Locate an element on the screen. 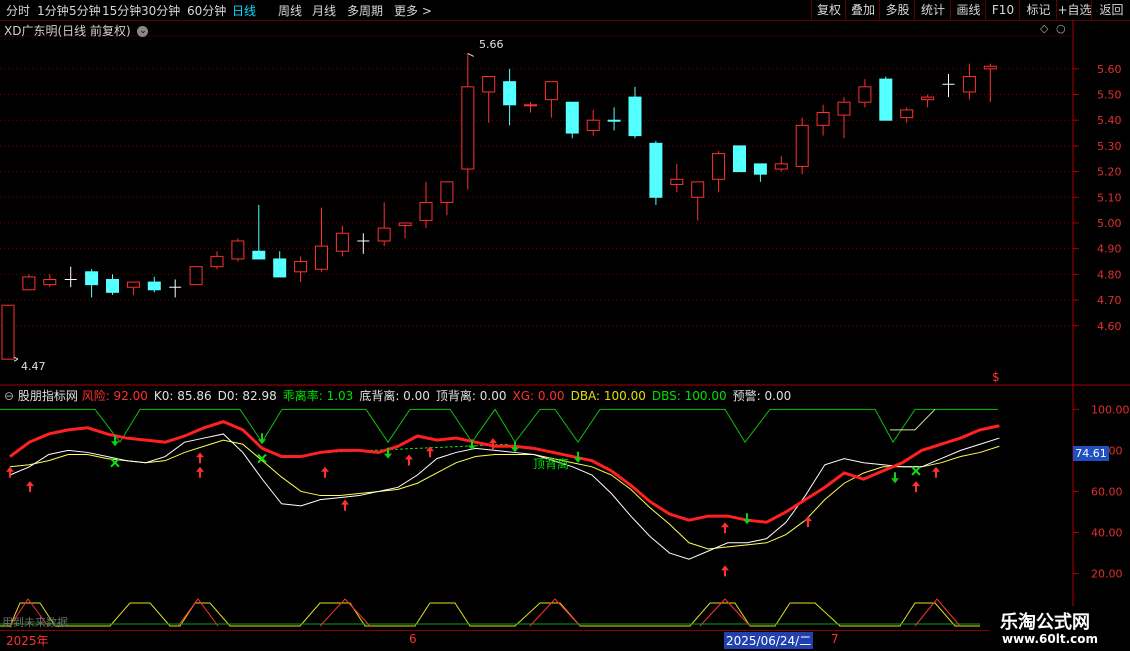  indicator-value: 底背离: 0.00 is located at coordinates (394, 396).